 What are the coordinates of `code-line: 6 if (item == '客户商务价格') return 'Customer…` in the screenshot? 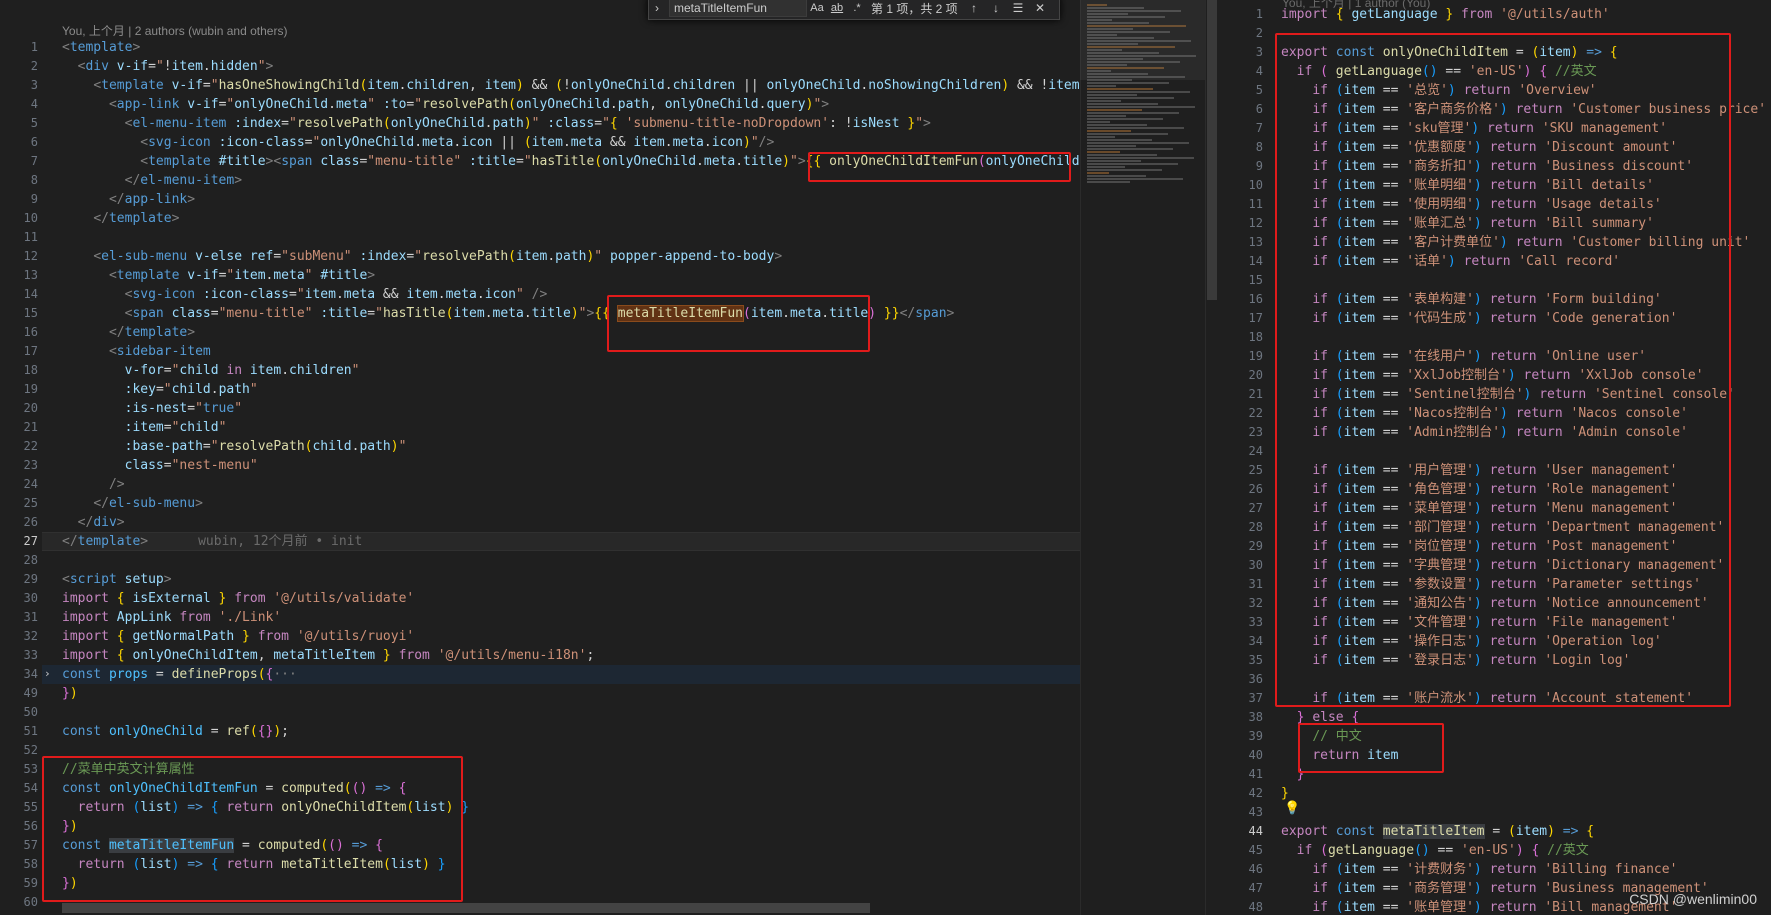 It's located at (1495, 109).